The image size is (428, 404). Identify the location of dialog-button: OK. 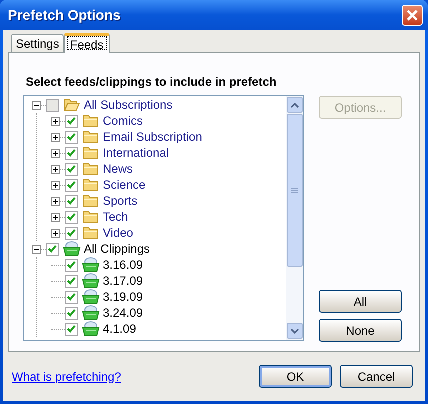
(295, 376).